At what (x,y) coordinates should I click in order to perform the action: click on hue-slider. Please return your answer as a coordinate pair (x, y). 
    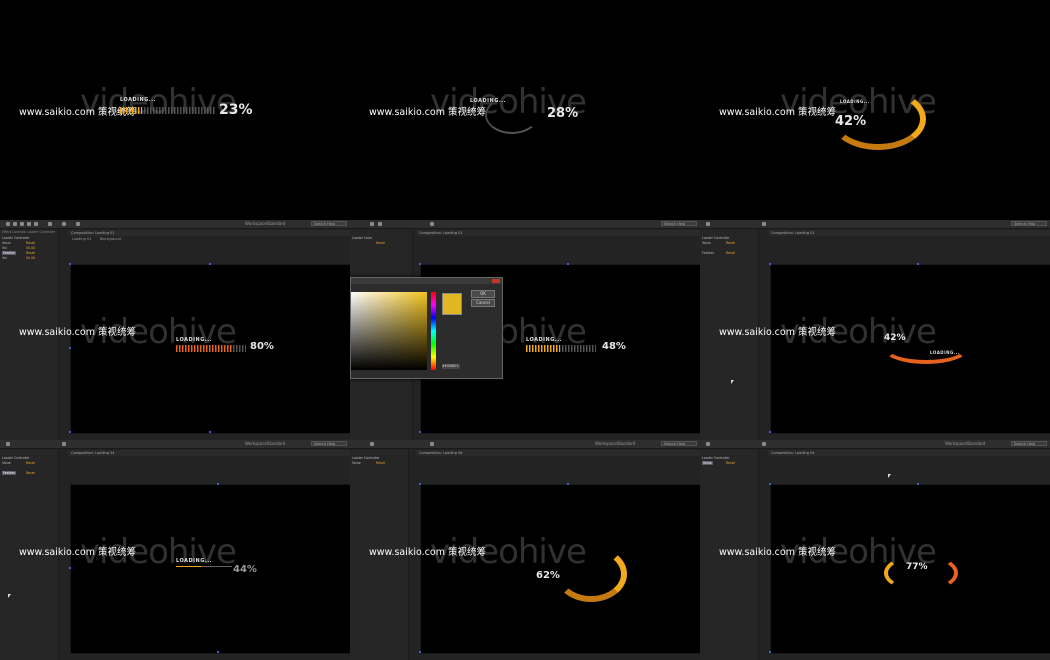
    Looking at the image, I should click on (433, 331).